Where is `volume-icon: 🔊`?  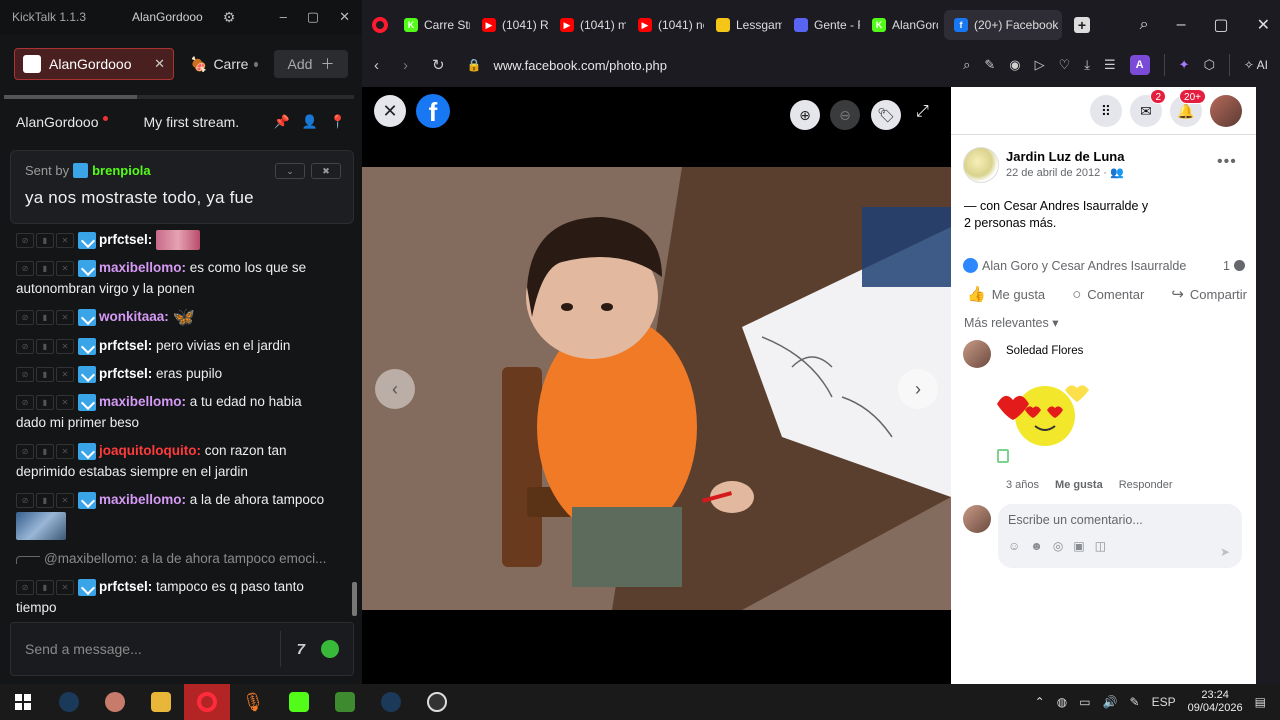 volume-icon: 🔊 is located at coordinates (1110, 702).